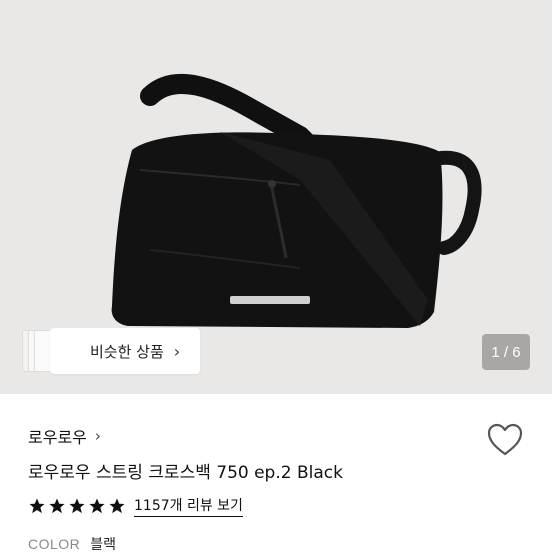 This screenshot has height=552, width=552. Describe the element at coordinates (57, 437) in the screenshot. I see `brand-name: 로우로우` at that location.